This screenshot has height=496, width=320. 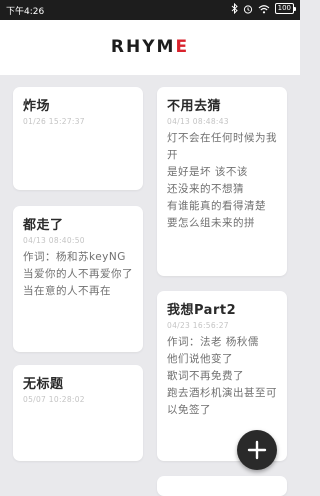 I want to click on note-time: 01/26 15:27:37, so click(x=54, y=121).